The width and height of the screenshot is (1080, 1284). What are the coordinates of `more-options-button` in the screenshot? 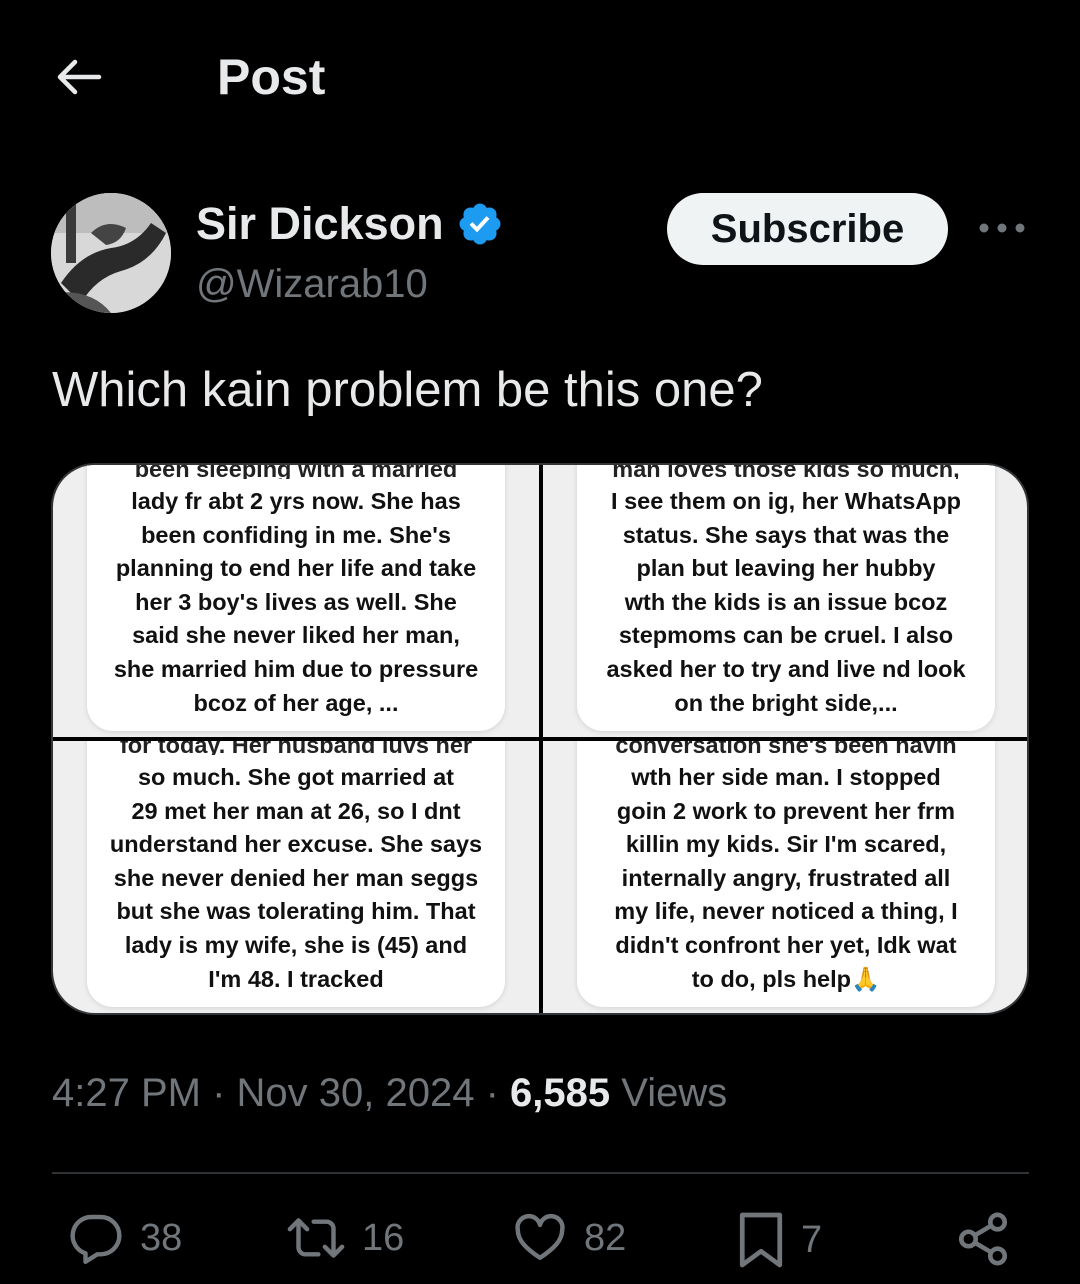 It's located at (1002, 228).